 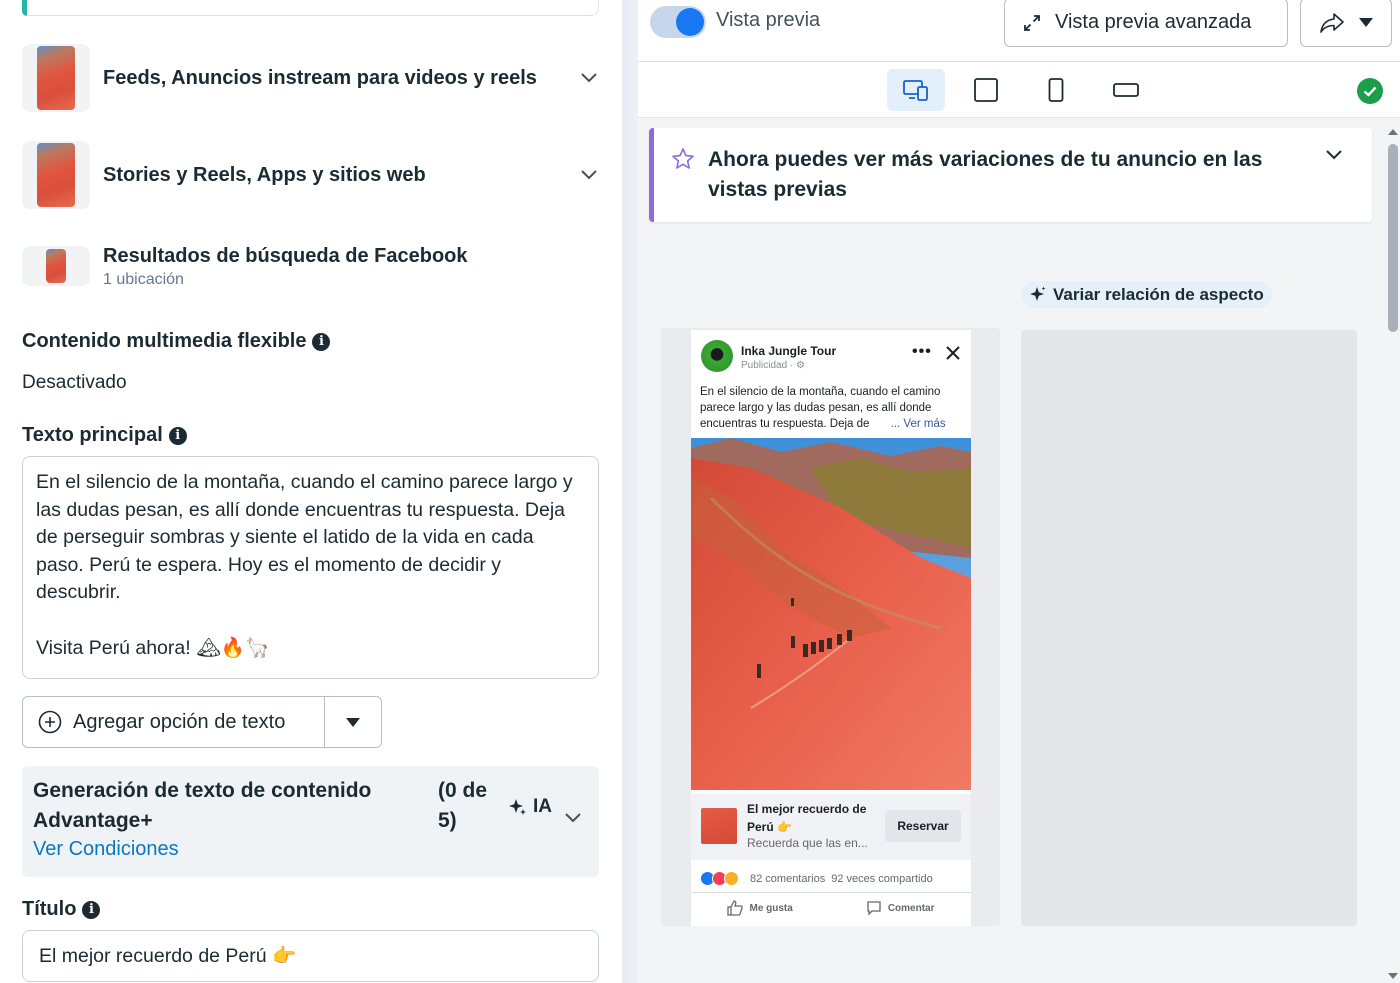 What do you see at coordinates (882, 878) in the screenshot?
I see `shares-count: 92 veces compartido` at bounding box center [882, 878].